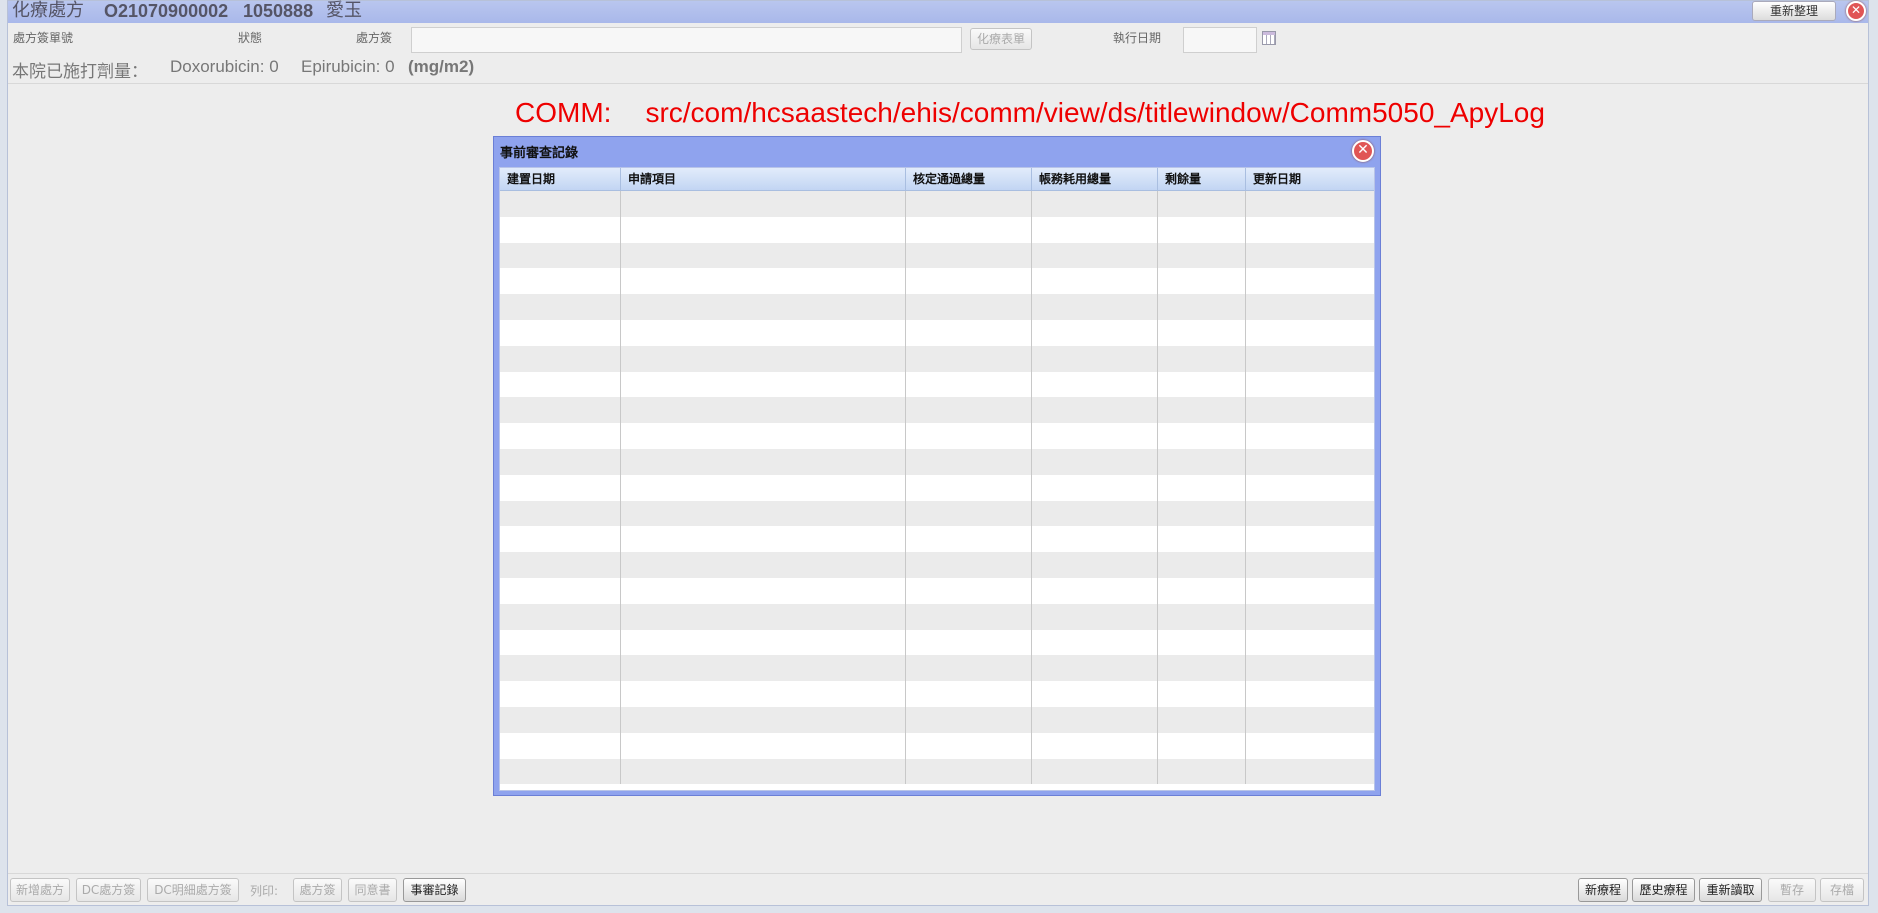 This screenshot has height=913, width=1878. Describe the element at coordinates (1269, 38) in the screenshot. I see `calendar-icon` at that location.